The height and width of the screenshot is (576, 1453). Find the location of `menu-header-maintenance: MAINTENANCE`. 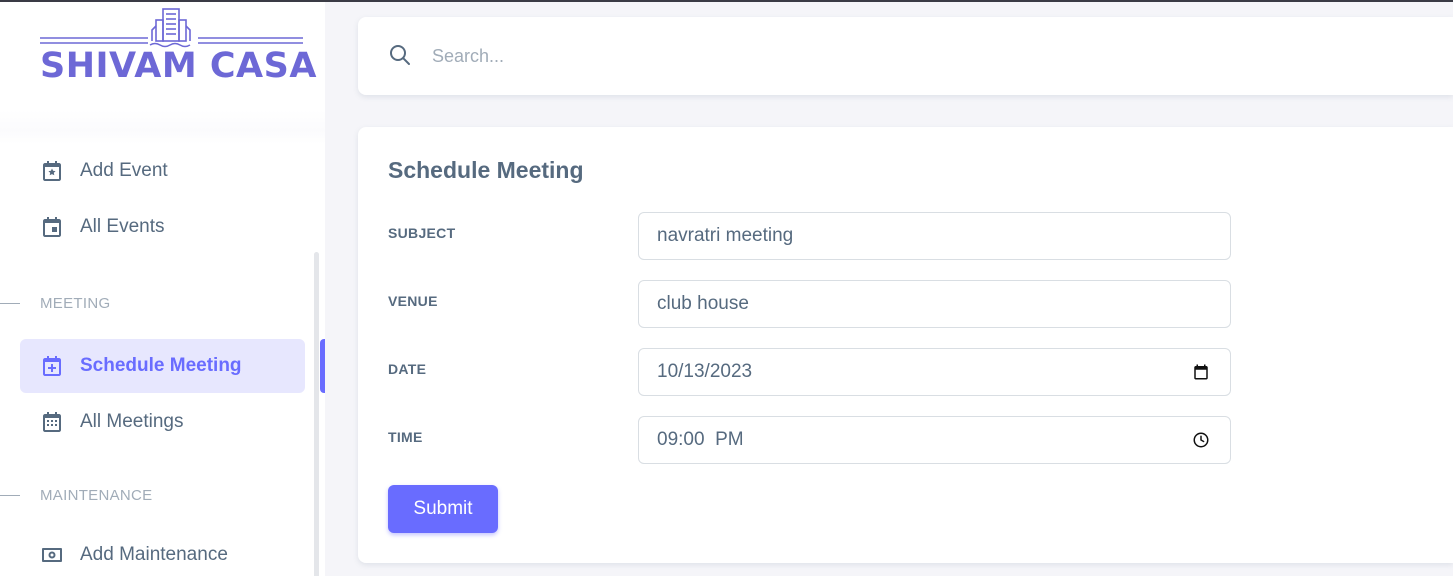

menu-header-maintenance: MAINTENANCE is located at coordinates (150, 495).